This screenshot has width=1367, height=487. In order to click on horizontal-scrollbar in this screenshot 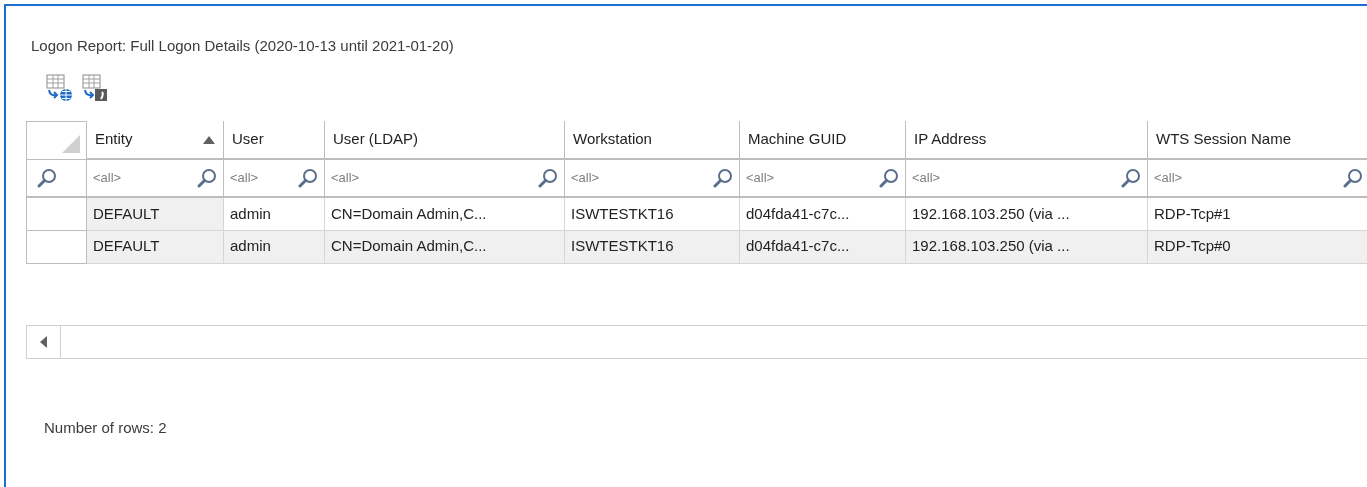, I will do `click(696, 341)`.